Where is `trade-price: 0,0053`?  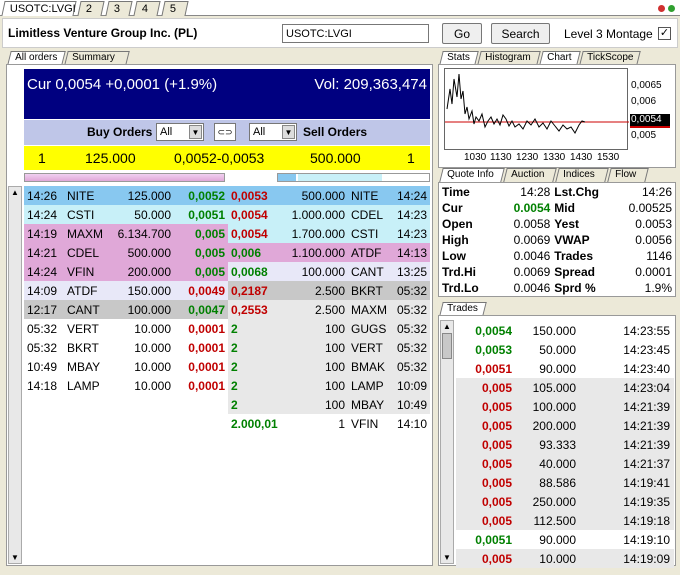 trade-price: 0,0053 is located at coordinates (493, 349).